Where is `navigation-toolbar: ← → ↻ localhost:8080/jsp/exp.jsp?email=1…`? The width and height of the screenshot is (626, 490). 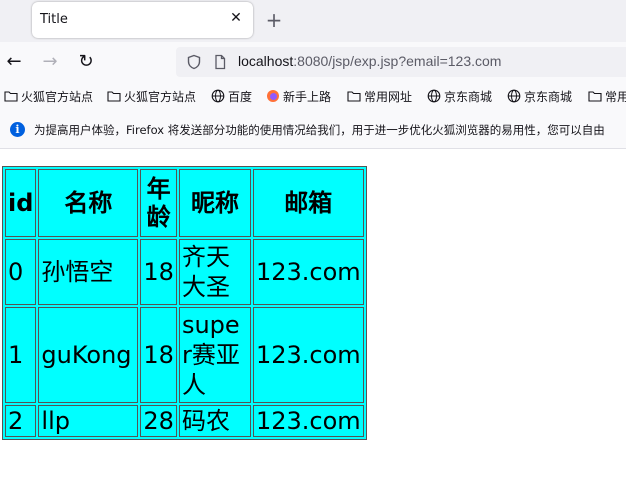 navigation-toolbar: ← → ↻ localhost:8080/jsp/exp.jsp?email=1… is located at coordinates (313, 62).